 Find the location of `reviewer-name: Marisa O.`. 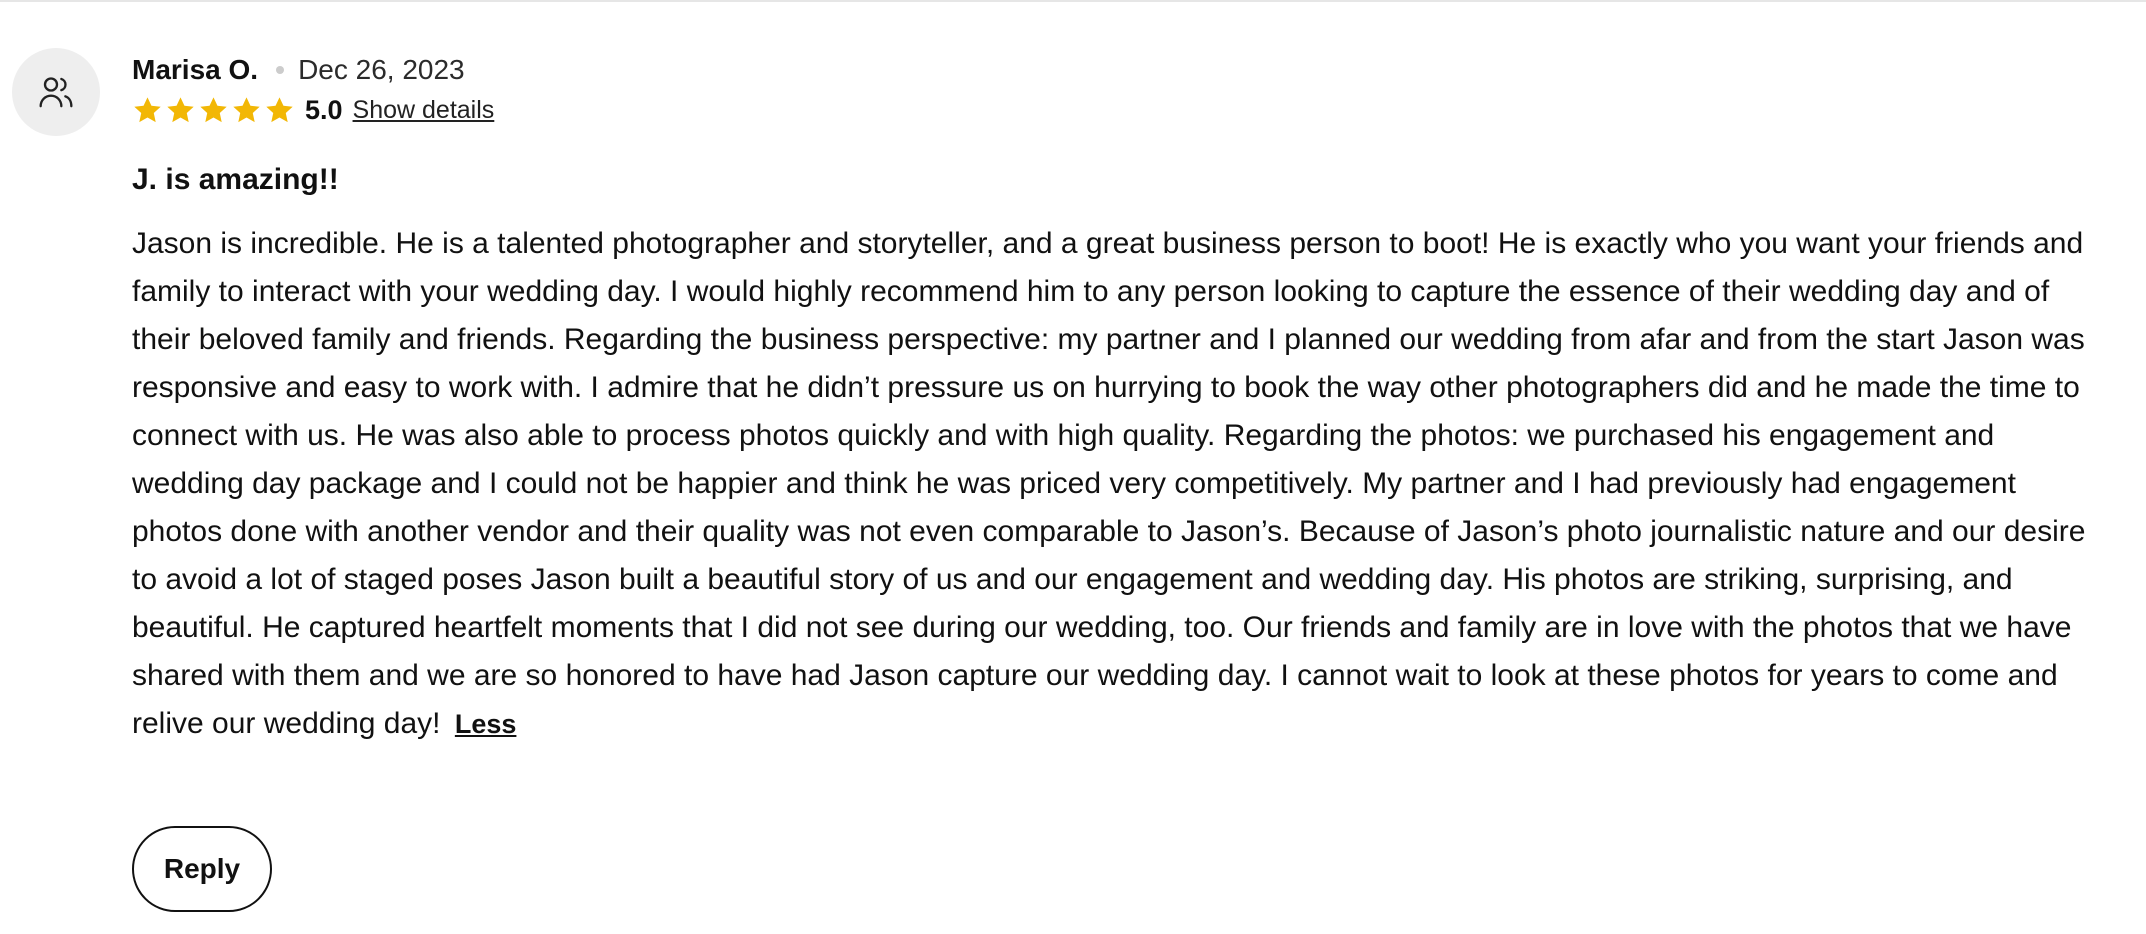

reviewer-name: Marisa O. is located at coordinates (195, 69).